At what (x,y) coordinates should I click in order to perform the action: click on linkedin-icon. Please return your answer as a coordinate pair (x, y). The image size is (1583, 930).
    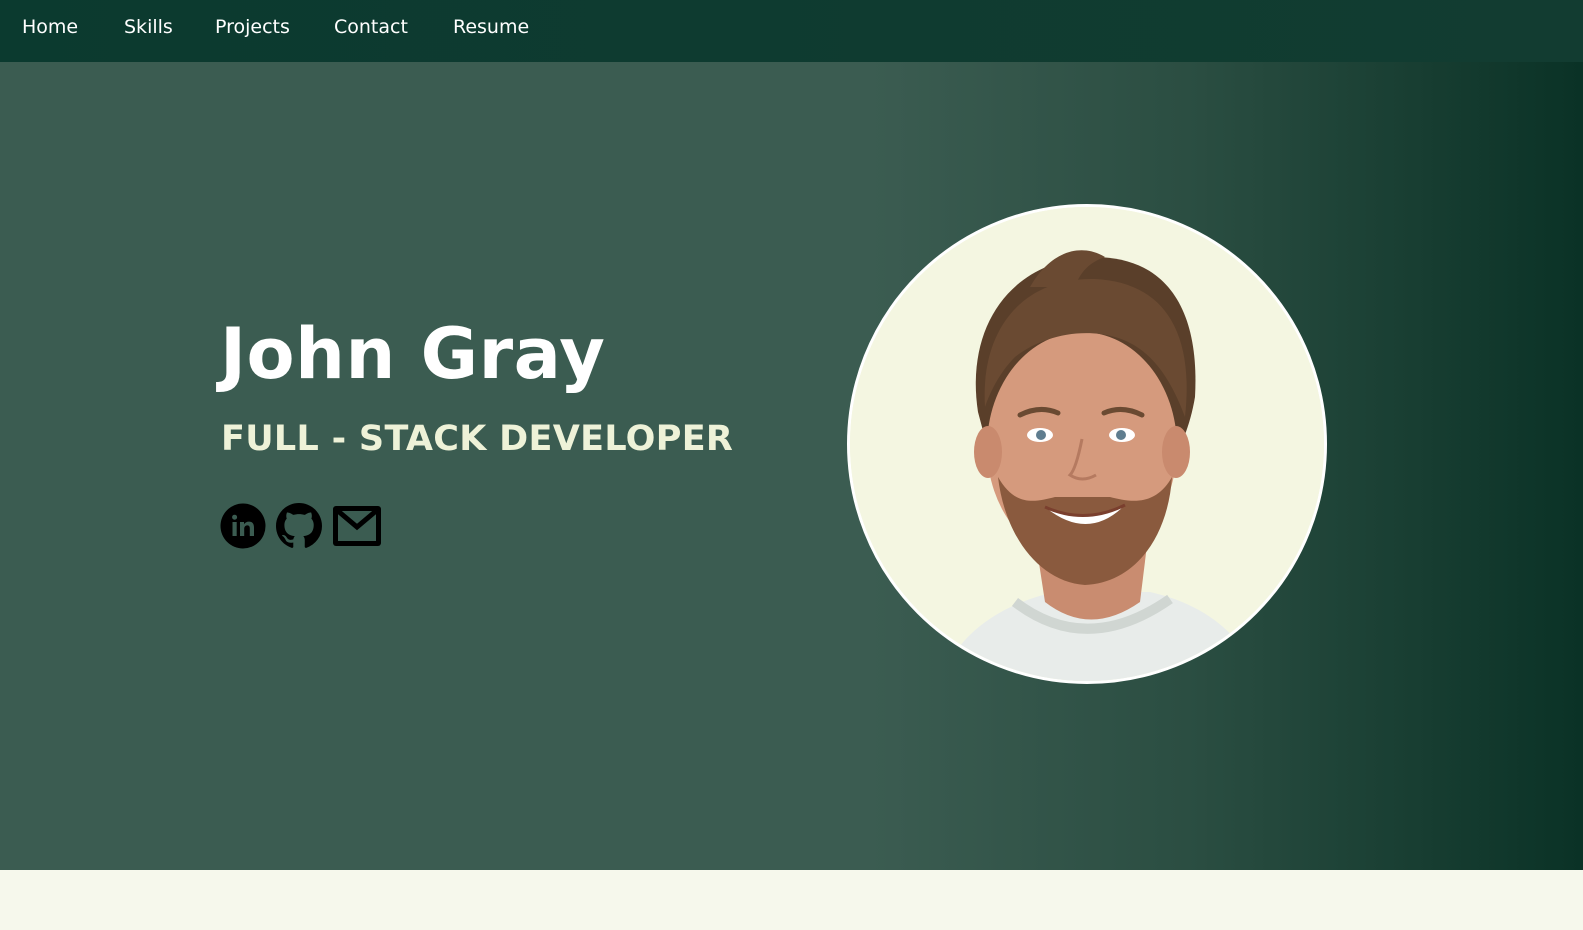
    Looking at the image, I should click on (243, 526).